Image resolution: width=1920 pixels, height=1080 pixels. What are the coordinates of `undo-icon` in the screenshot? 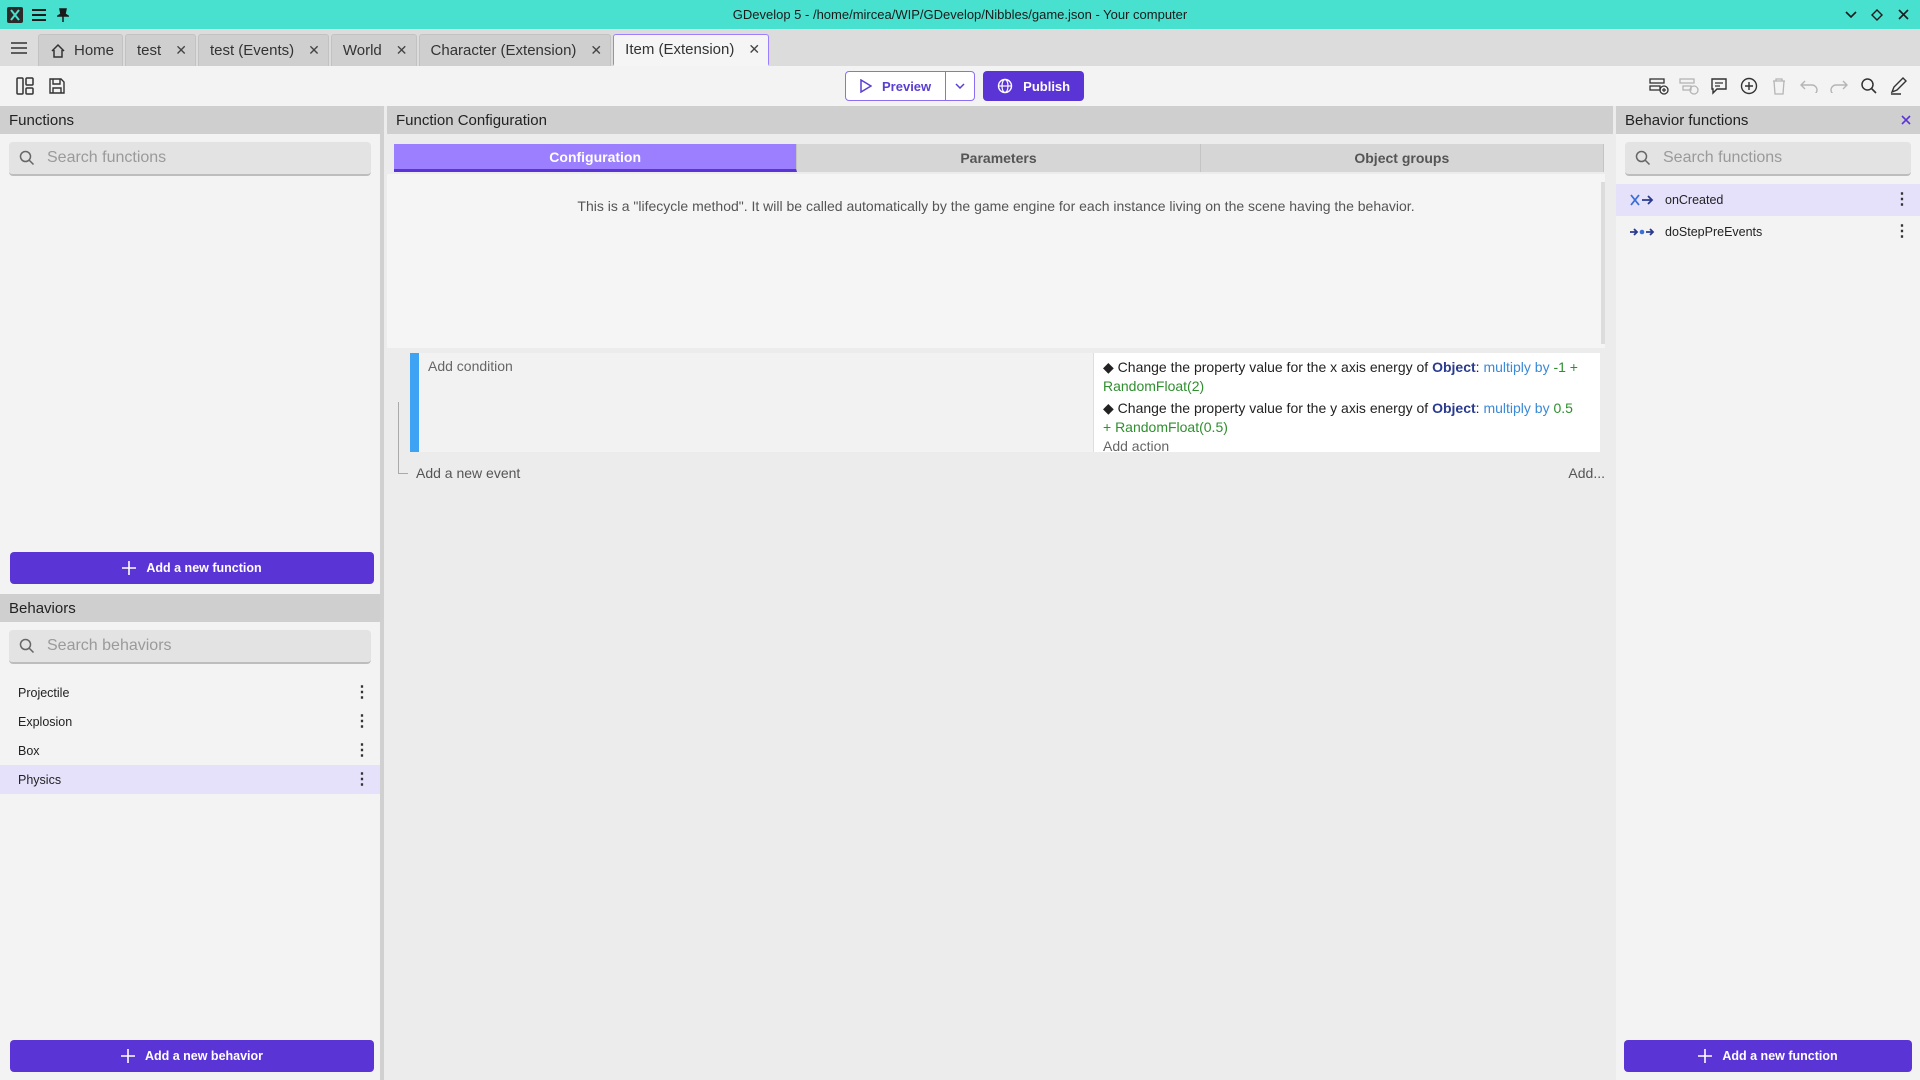 It's located at (1809, 86).